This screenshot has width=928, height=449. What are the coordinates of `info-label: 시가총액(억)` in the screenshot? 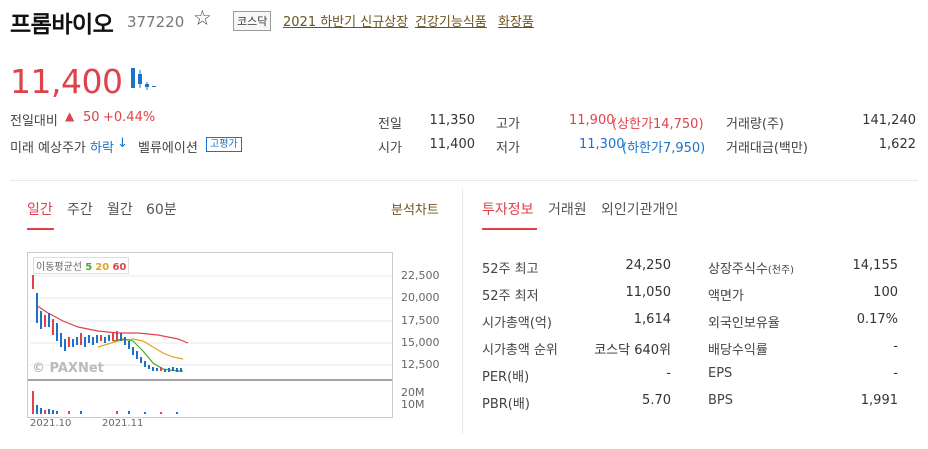 It's located at (517, 323).